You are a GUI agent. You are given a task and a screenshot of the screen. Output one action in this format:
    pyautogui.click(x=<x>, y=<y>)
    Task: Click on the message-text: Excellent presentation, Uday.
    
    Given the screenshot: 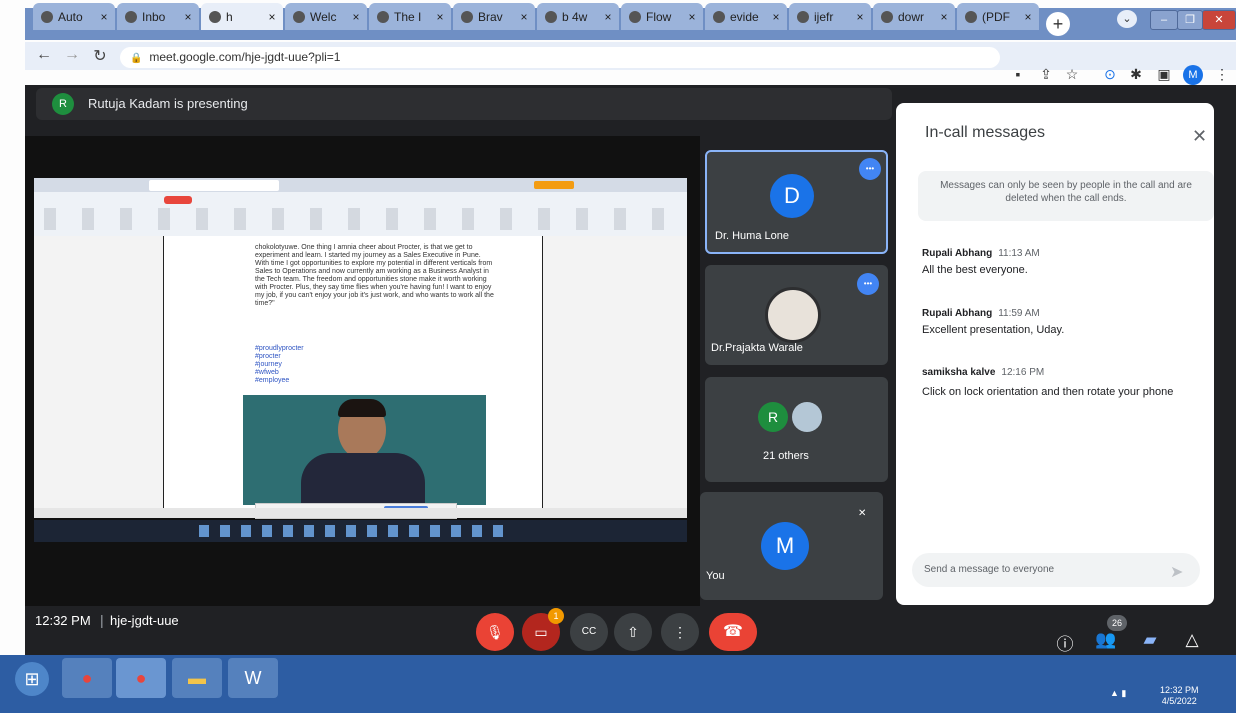 What is the action you would take?
    pyautogui.click(x=993, y=330)
    